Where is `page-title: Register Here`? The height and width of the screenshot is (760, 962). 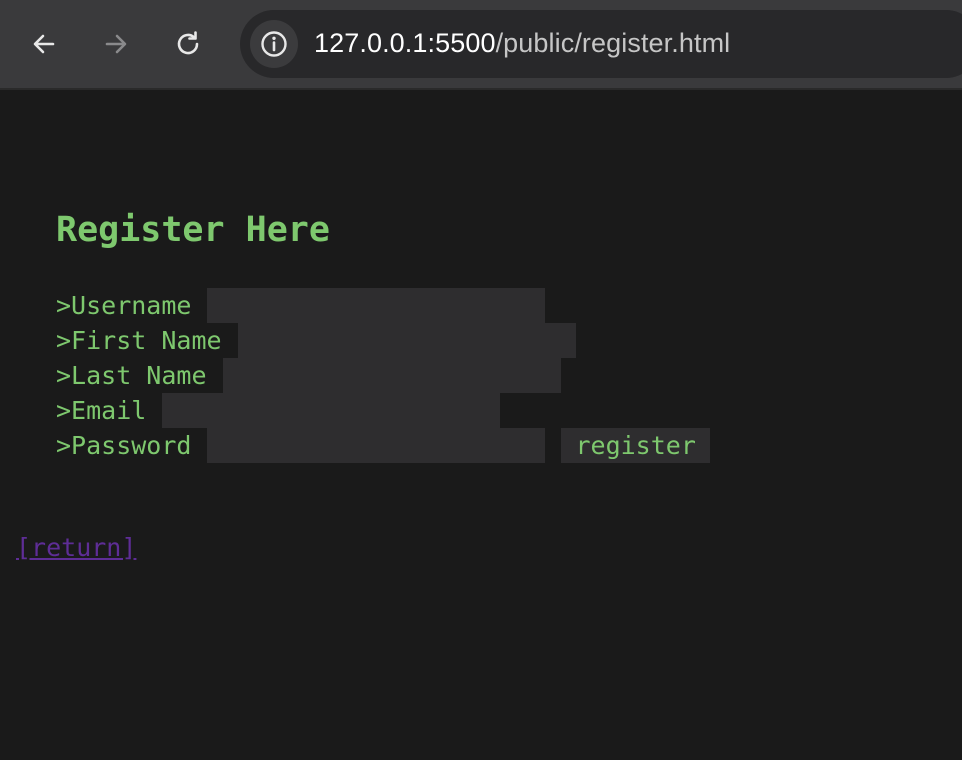
page-title: Register Here is located at coordinates (193, 230).